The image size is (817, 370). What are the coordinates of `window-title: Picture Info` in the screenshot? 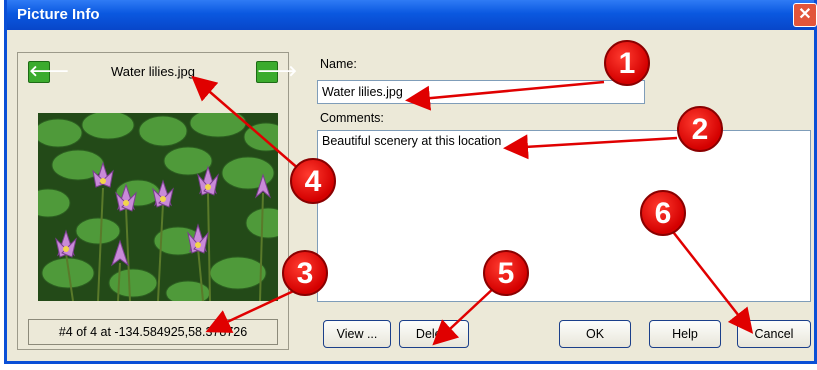 It's located at (58, 14).